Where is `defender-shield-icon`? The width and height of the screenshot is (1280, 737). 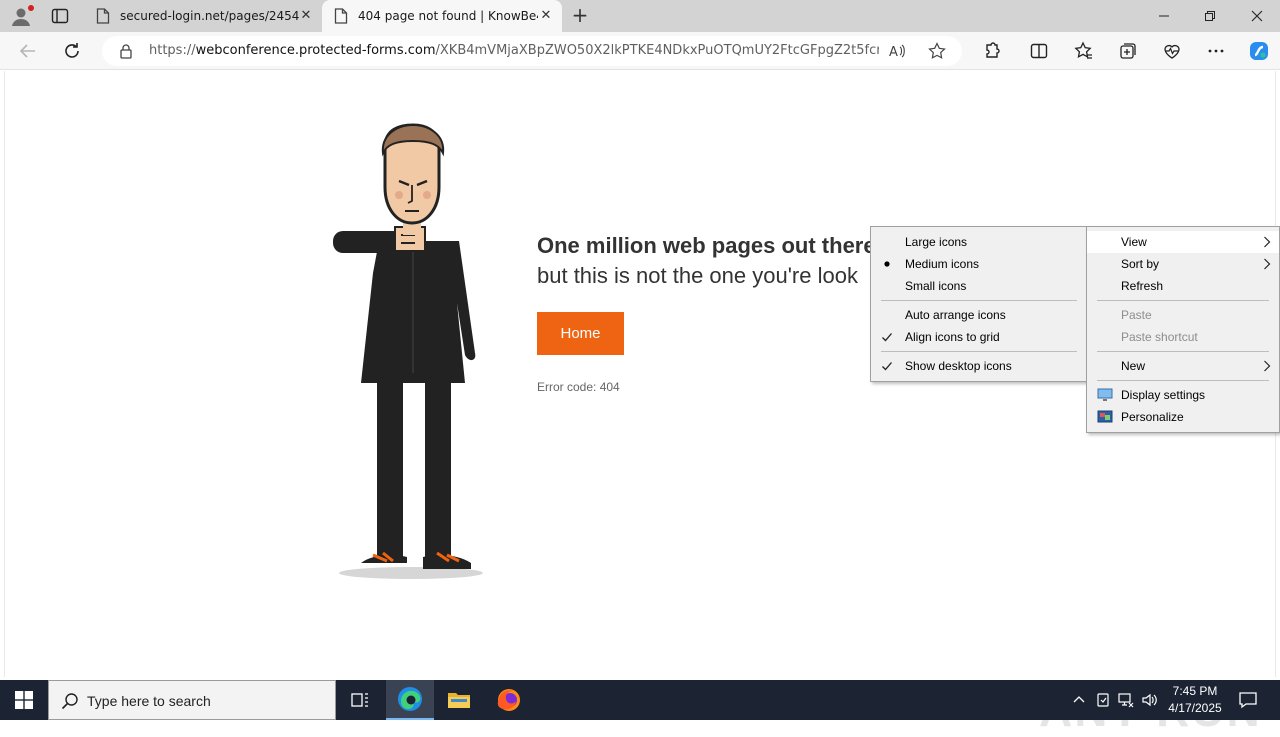 defender-shield-icon is located at coordinates (1103, 700).